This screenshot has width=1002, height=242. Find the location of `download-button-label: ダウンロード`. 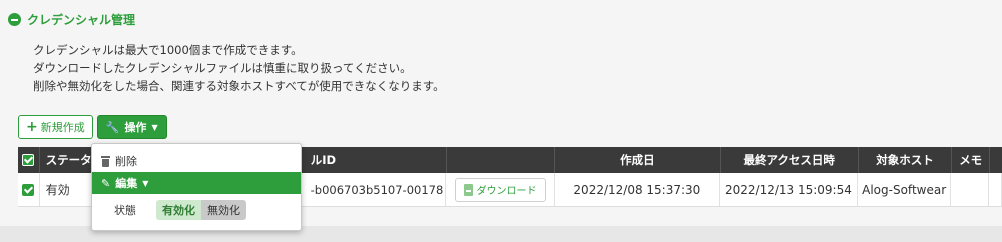

download-button-label: ダウンロード is located at coordinates (506, 191).